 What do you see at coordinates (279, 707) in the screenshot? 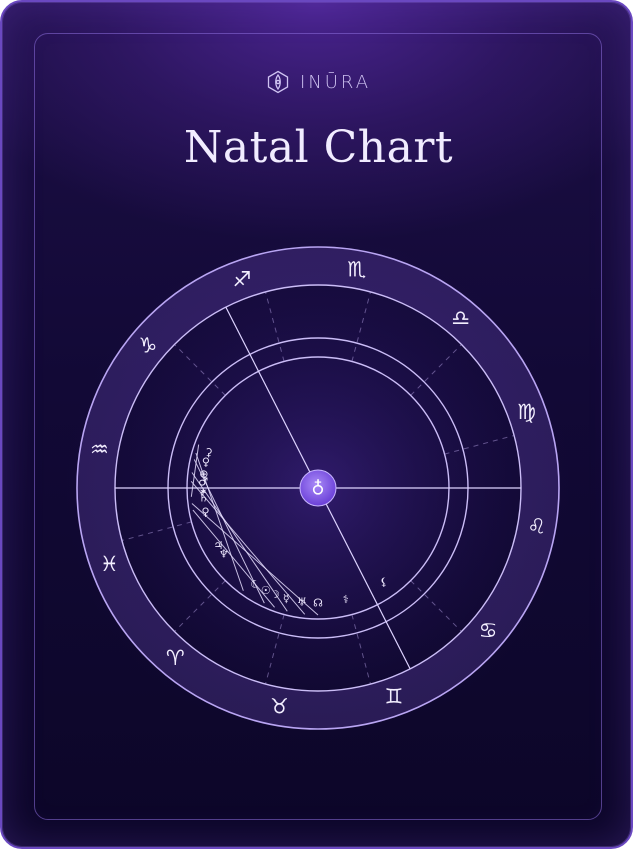
I see `zodiac-sign-taurus: ♉︎` at bounding box center [279, 707].